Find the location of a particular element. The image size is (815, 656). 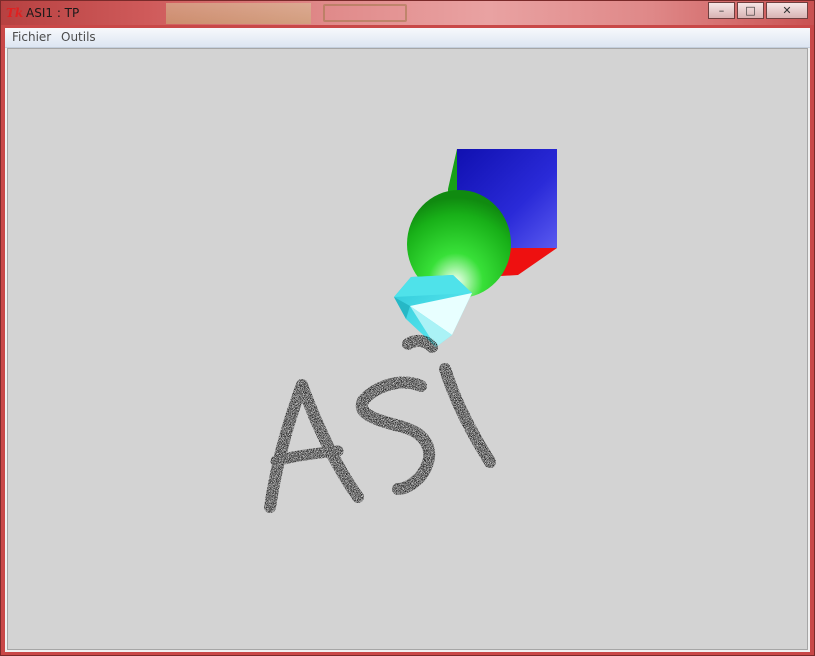

close-button: ✕ is located at coordinates (787, 10).